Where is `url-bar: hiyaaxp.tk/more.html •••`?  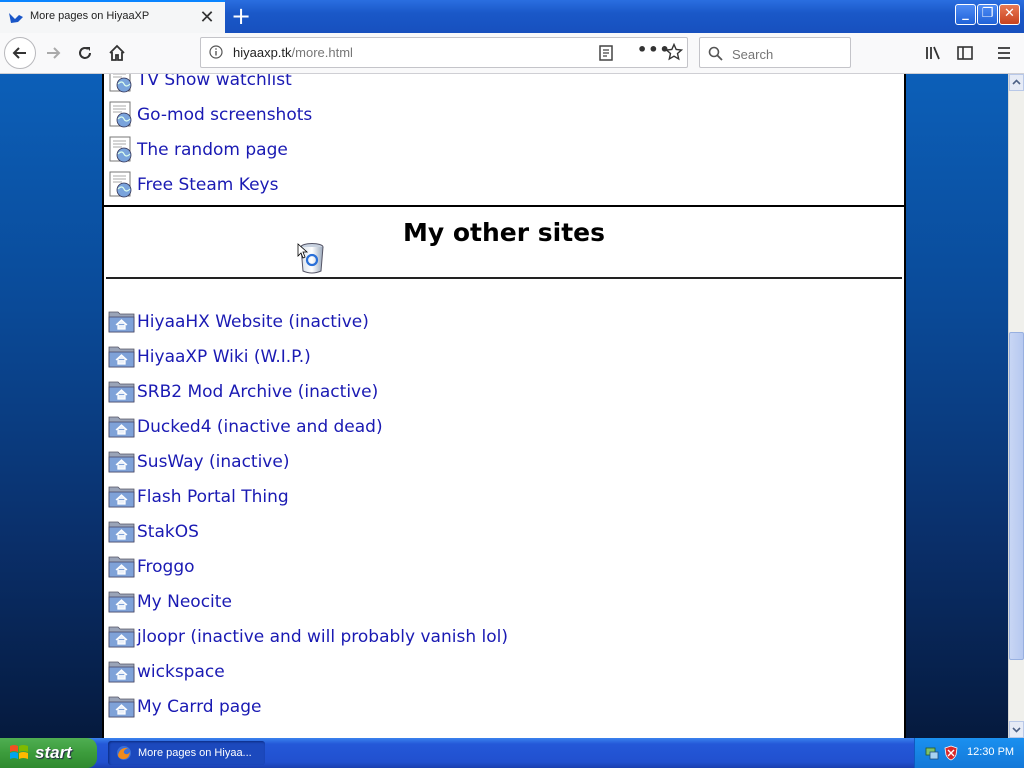
url-bar: hiyaaxp.tk/more.html ••• is located at coordinates (444, 52).